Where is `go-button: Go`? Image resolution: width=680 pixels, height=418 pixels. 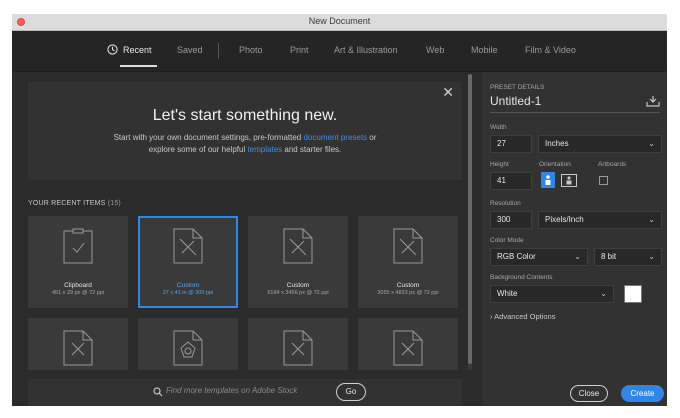 go-button: Go is located at coordinates (351, 392).